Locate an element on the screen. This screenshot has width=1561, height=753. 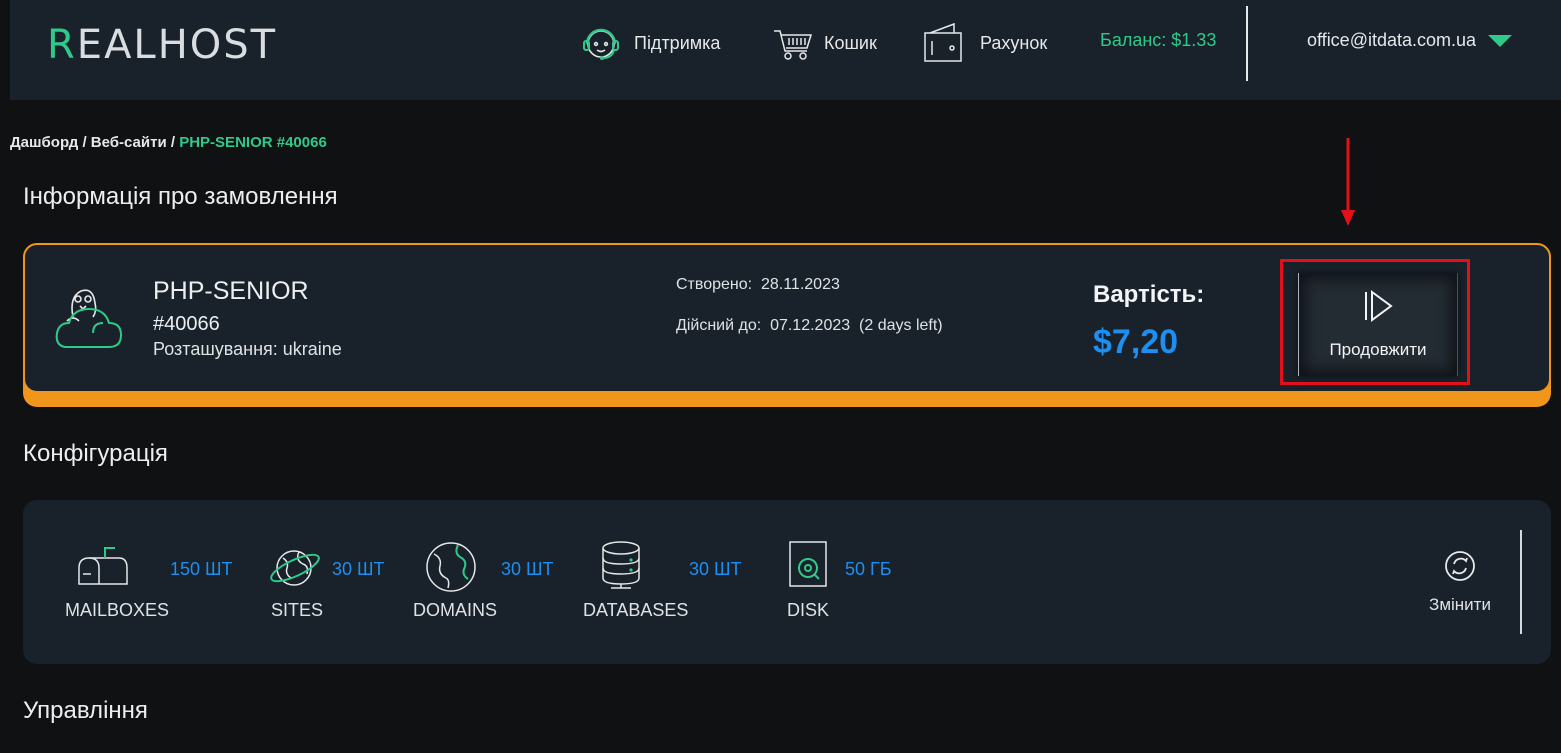
disk-label: DISK is located at coordinates (808, 610).